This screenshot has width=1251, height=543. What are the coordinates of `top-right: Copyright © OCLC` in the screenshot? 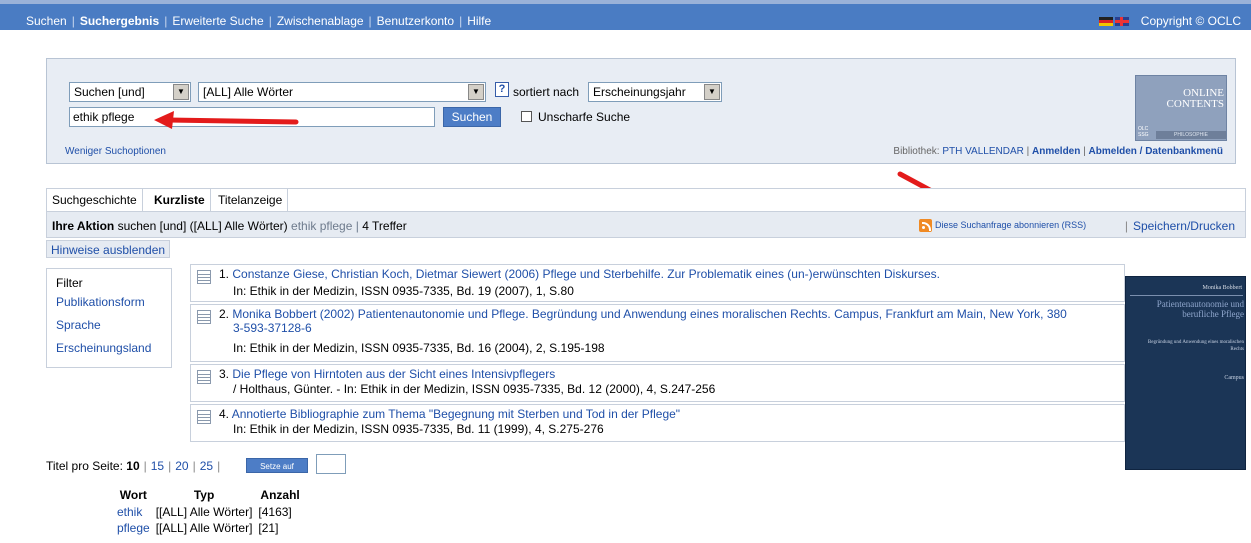 It's located at (1169, 21).